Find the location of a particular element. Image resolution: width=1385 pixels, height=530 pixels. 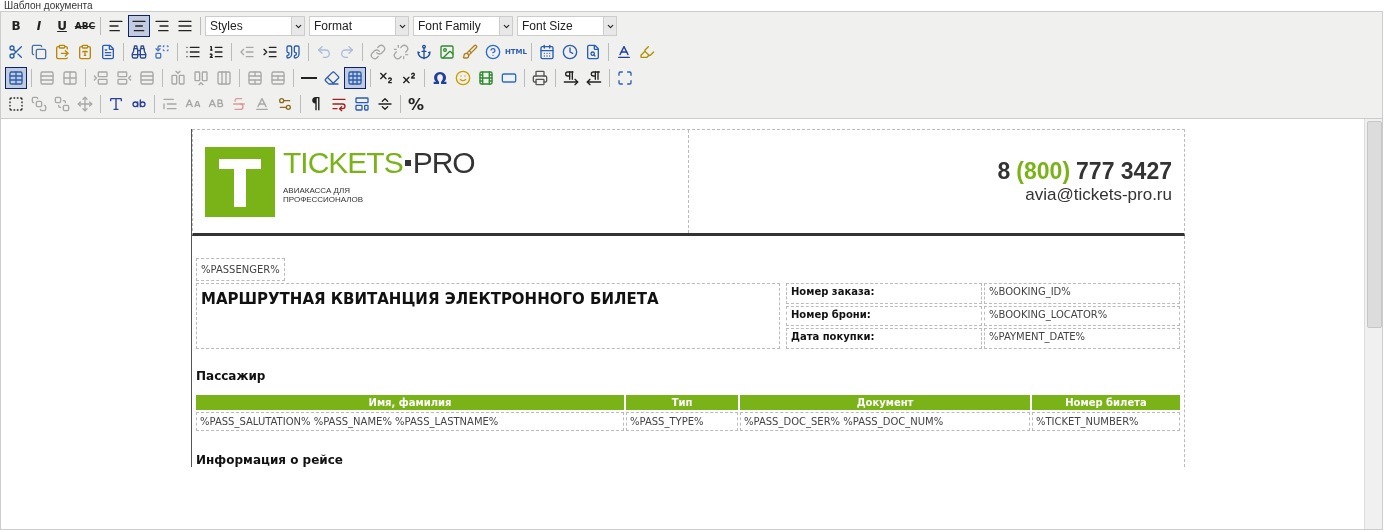

dropdown: Font Family is located at coordinates (463, 26).